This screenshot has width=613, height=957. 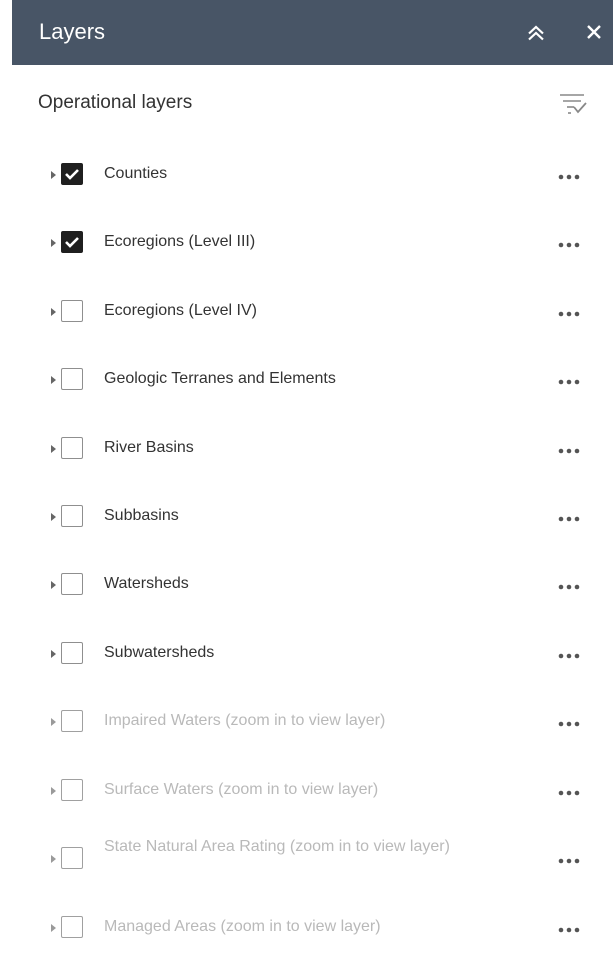 I want to click on layer-row: River Basins, so click(x=312, y=449).